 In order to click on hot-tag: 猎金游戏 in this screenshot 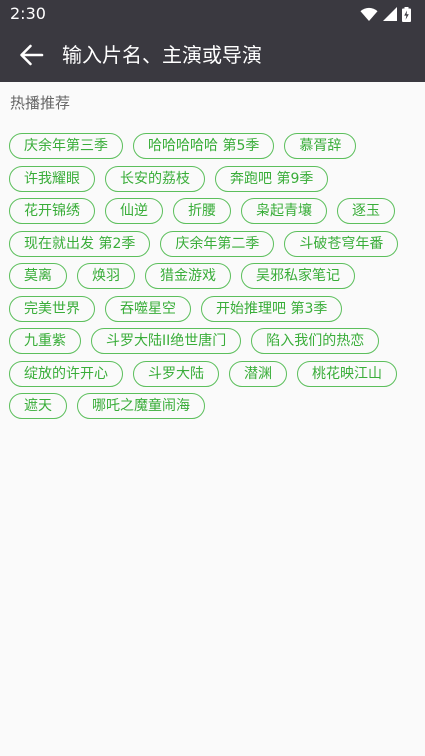, I will do `click(188, 276)`.